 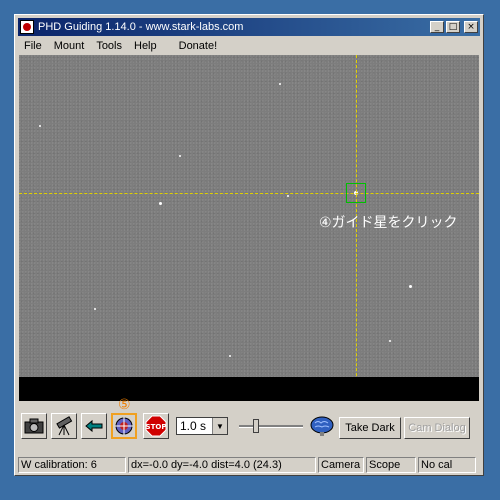 I want to click on brain-icon, so click(x=322, y=426).